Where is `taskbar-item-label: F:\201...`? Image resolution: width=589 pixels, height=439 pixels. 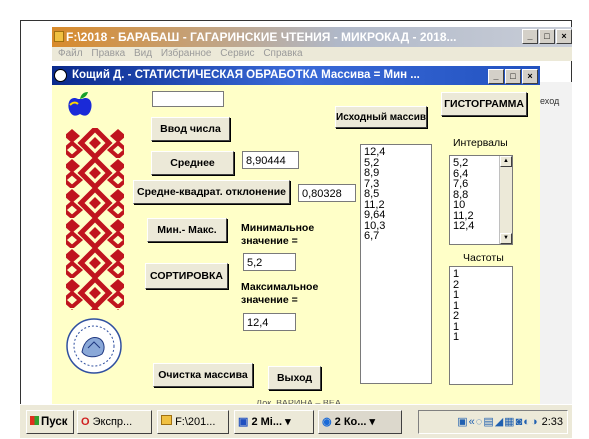 taskbar-item-label: F:\201... is located at coordinates (195, 422).